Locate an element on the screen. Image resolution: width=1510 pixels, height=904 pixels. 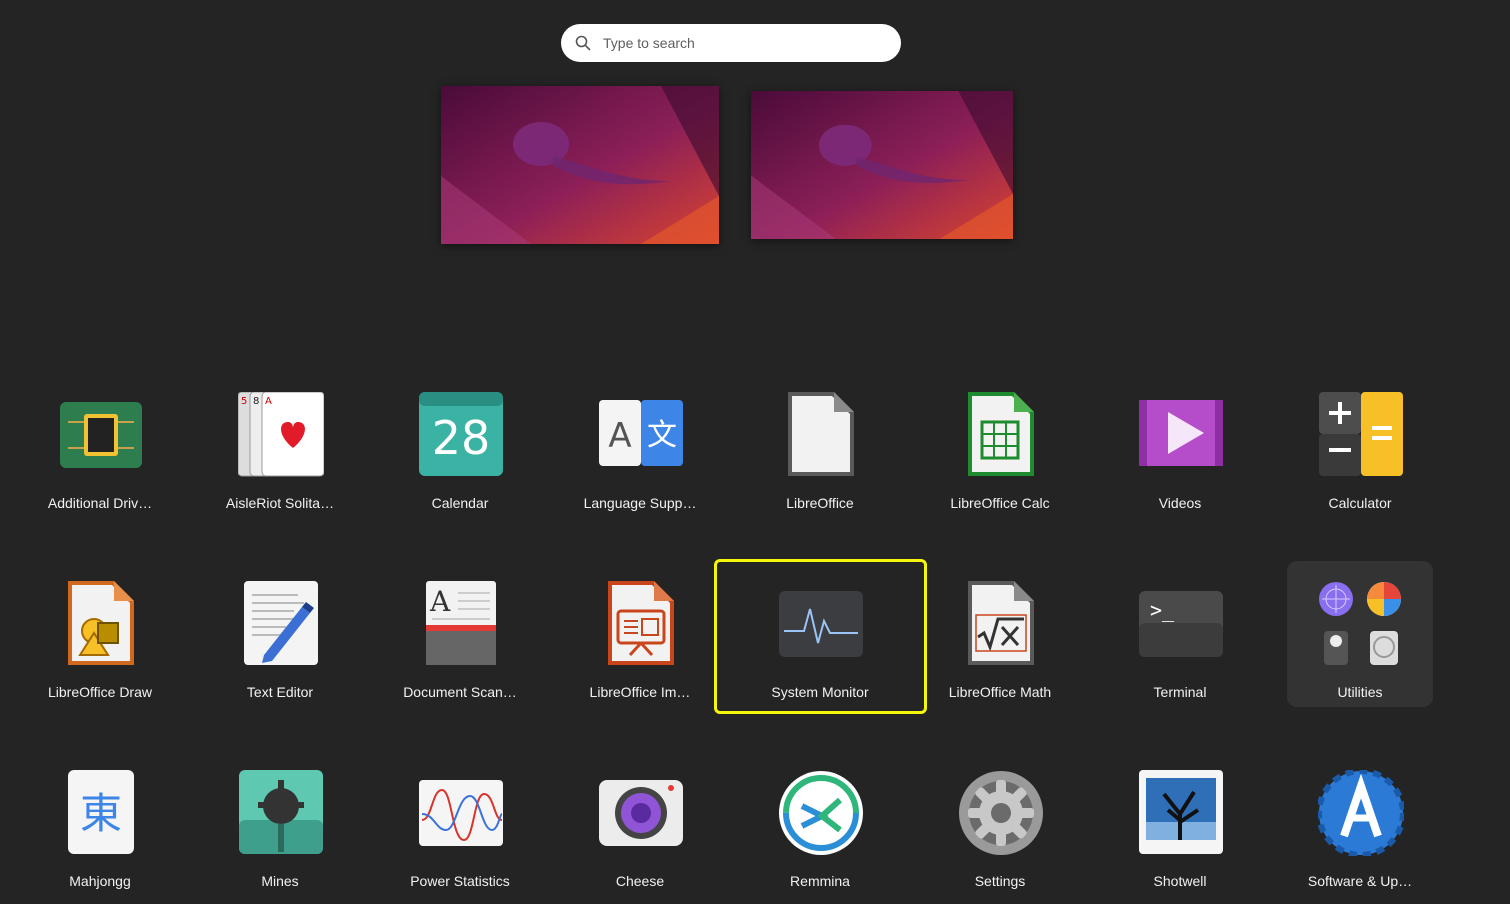
app-label: Settings is located at coordinates (1000, 881).